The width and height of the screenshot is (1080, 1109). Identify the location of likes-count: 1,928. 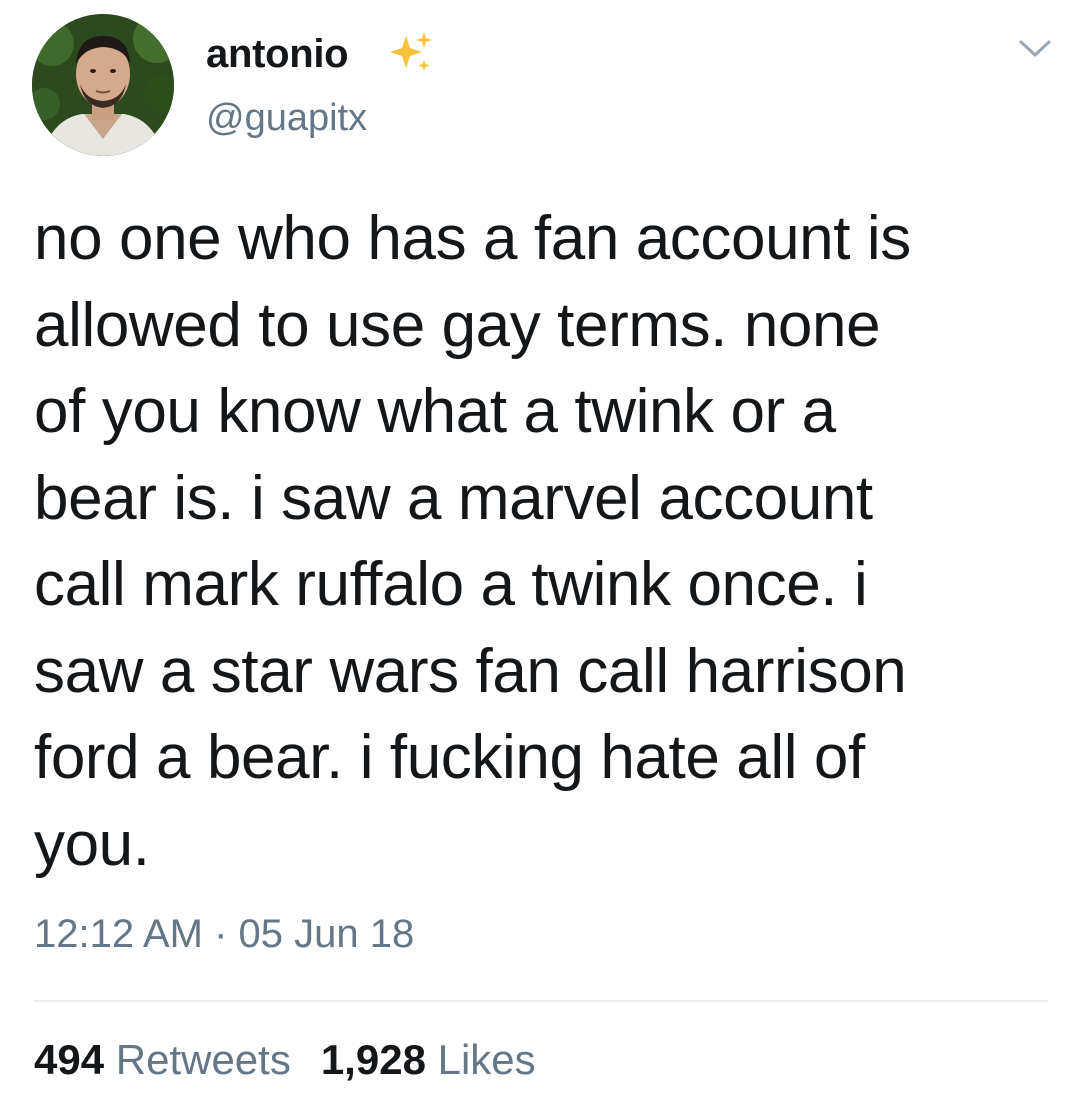
(373, 1059).